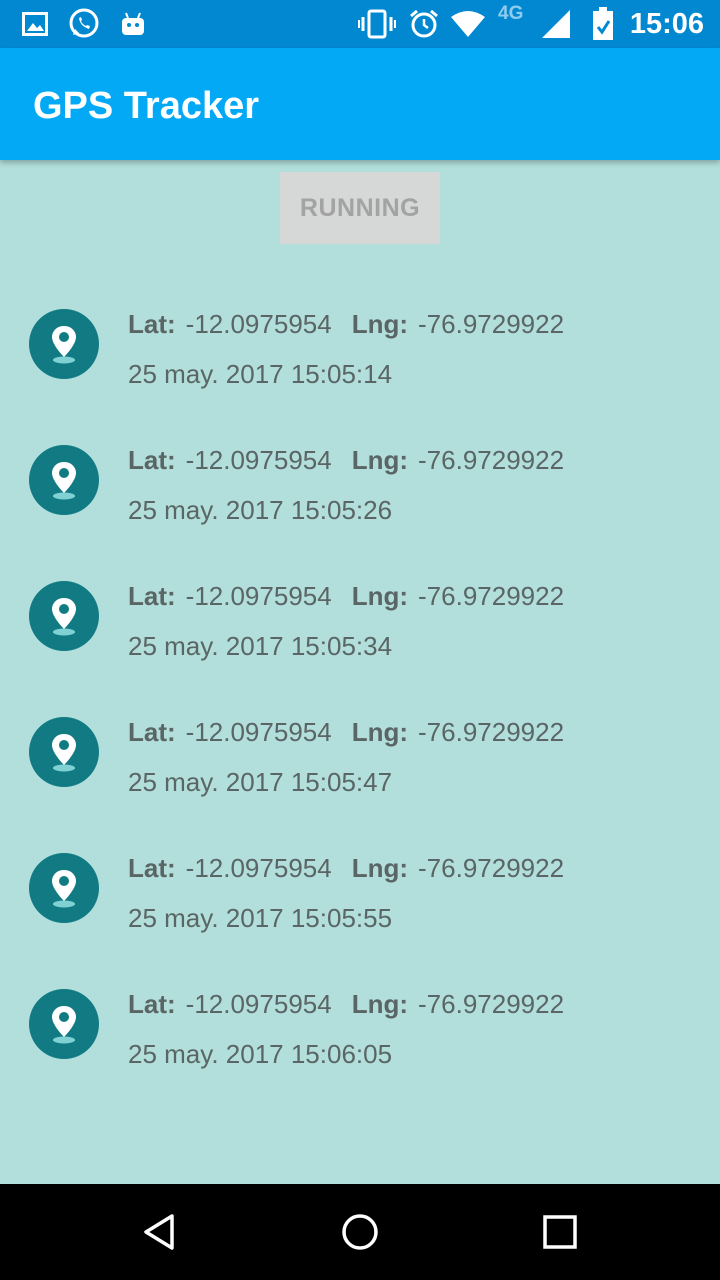 The image size is (720, 1280). Describe the element at coordinates (35, 24) in the screenshot. I see `gallery-icon` at that location.